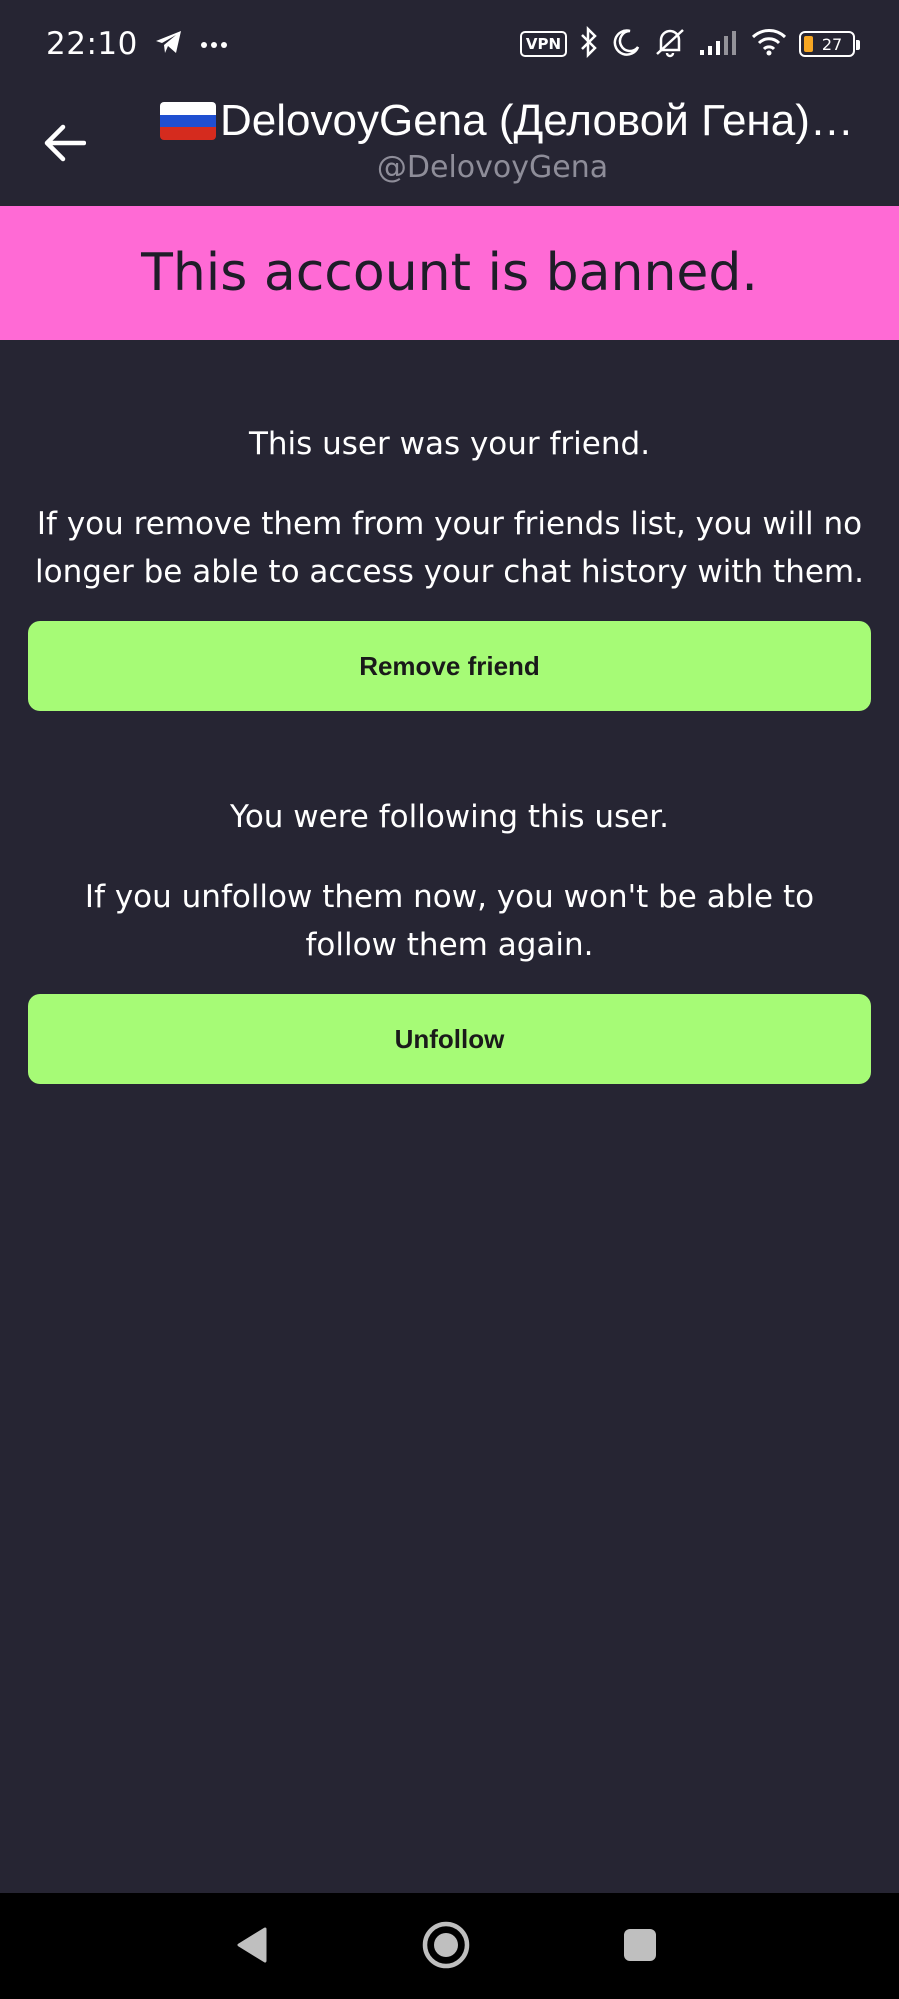 The width and height of the screenshot is (899, 1999). Describe the element at coordinates (492, 167) in the screenshot. I see `username: @DelovoyGena` at that location.